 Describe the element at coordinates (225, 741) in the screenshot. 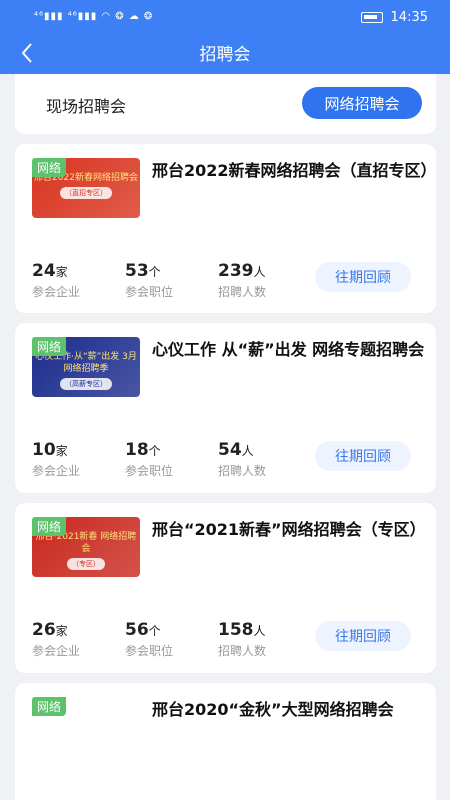

I see `fair-card: 网络 邢台2020“金秋”大型网络招聘会` at that location.